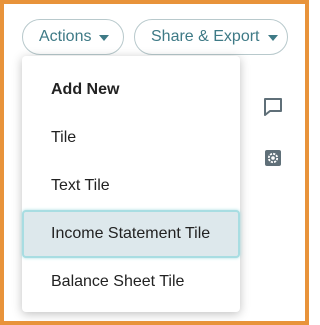 The image size is (320, 325). I want to click on menu-item-balance-sheet-tile: Balance Sheet Tile, so click(131, 282).